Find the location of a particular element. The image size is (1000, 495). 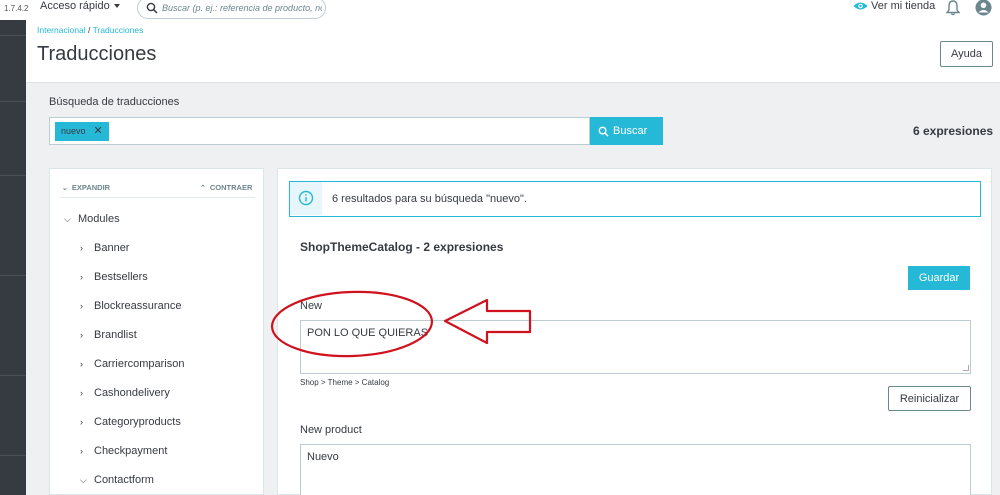

translation-search-input: nuevo ✕ is located at coordinates (319, 131).